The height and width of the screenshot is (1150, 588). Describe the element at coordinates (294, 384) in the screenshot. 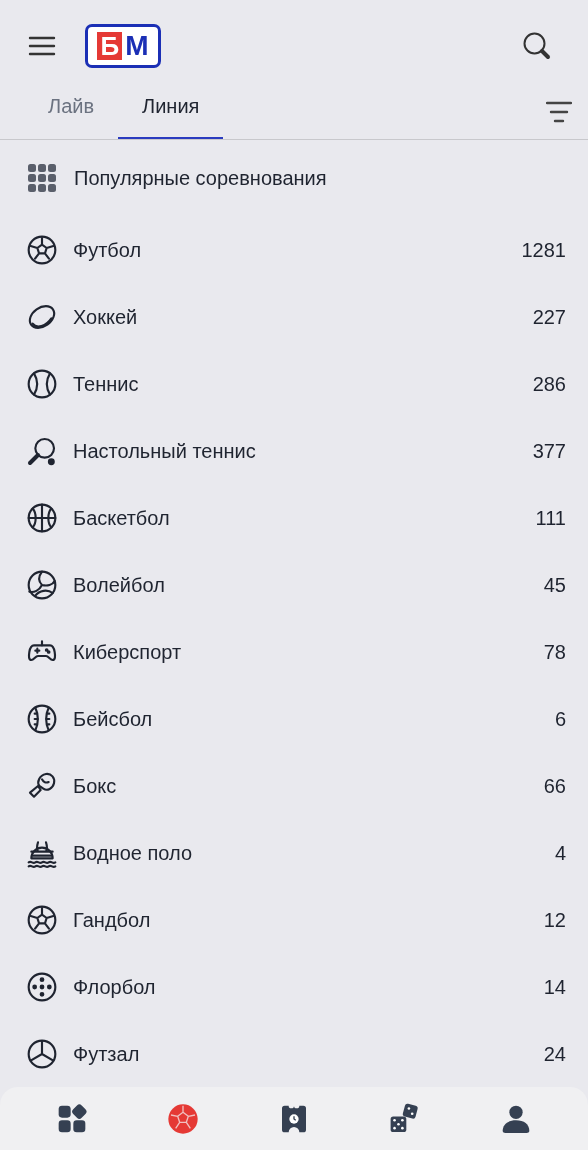

I see `sport-item: Теннис 286` at that location.